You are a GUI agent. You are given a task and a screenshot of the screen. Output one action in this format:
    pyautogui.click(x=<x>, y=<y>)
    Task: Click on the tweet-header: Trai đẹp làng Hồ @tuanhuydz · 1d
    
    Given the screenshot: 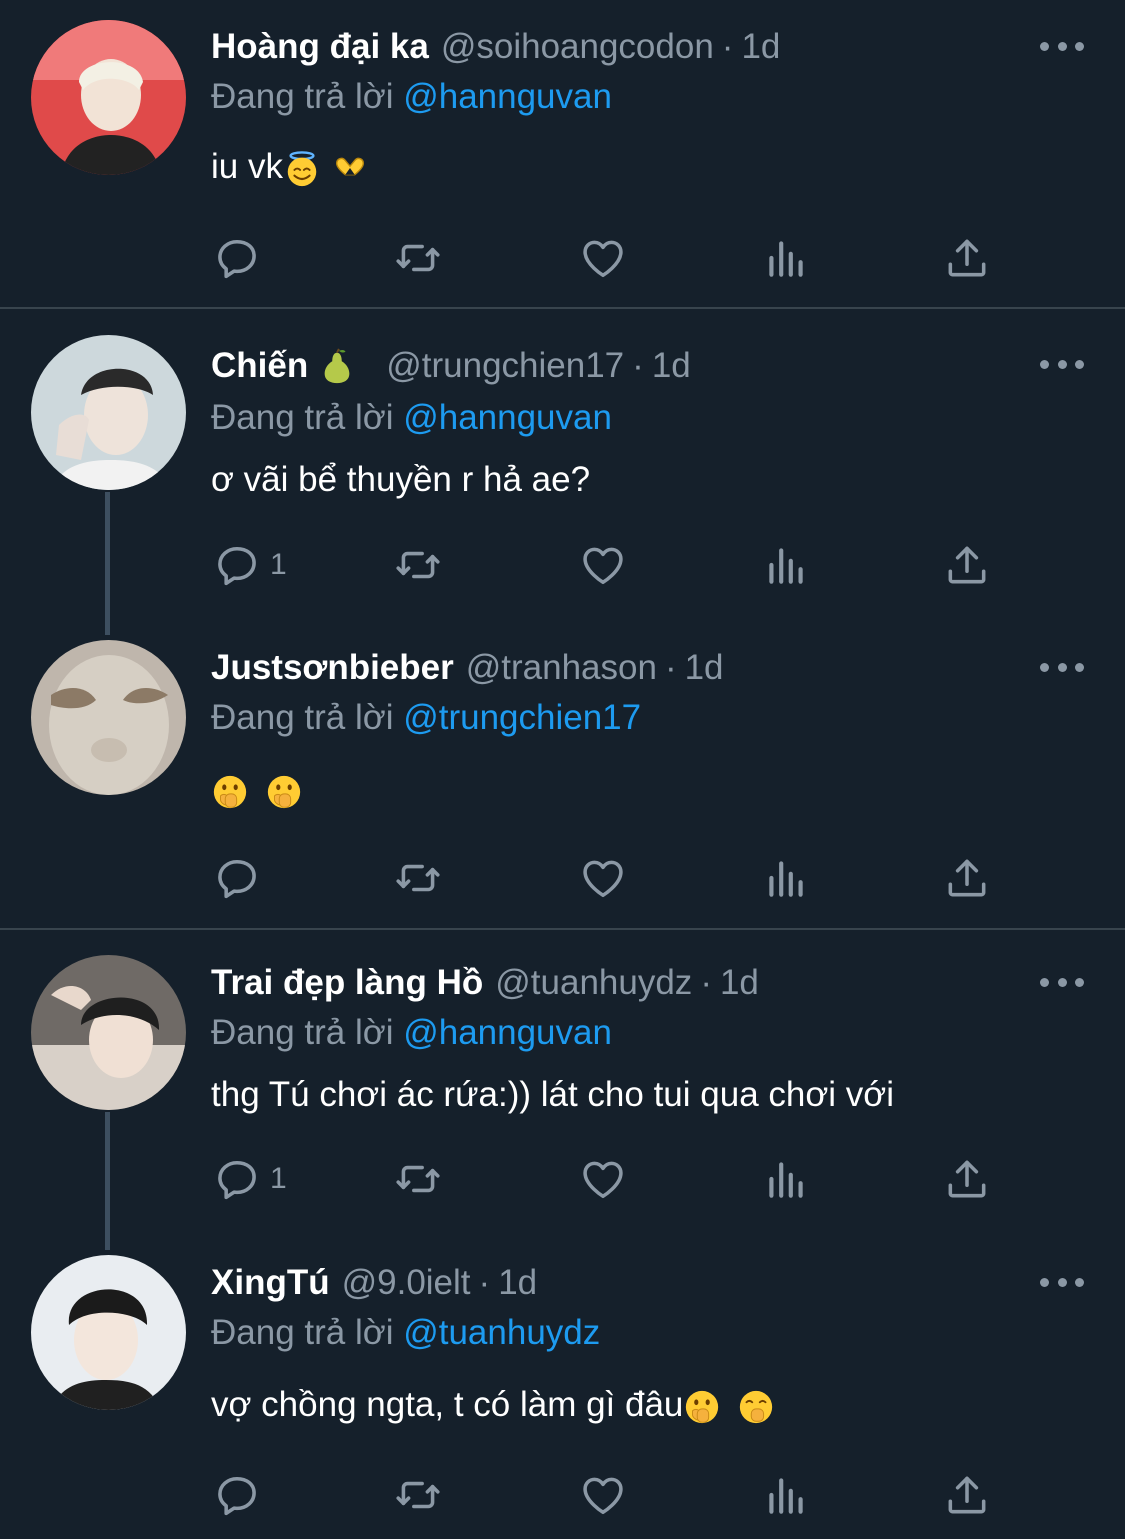 What is the action you would take?
    pyautogui.click(x=485, y=983)
    